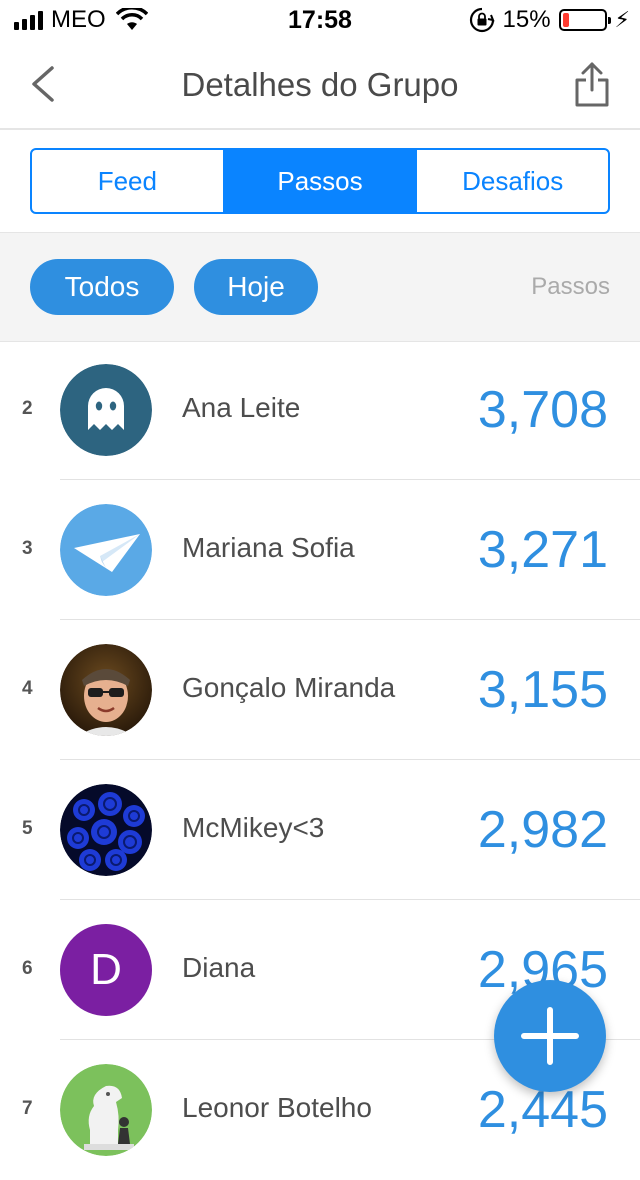 This screenshot has height=1180, width=640. I want to click on rank-number: 6, so click(27, 968).